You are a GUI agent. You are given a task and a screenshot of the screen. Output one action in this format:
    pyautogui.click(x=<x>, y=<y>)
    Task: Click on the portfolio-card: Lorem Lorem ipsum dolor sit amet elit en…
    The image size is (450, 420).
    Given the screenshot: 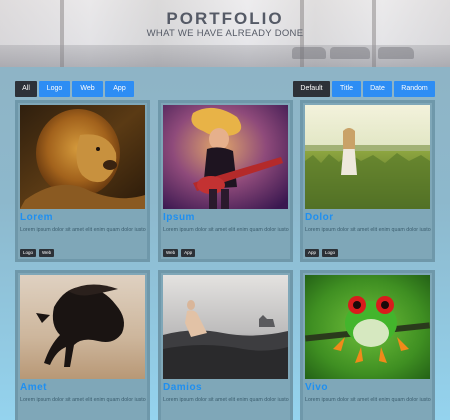 What is the action you would take?
    pyautogui.click(x=82, y=181)
    